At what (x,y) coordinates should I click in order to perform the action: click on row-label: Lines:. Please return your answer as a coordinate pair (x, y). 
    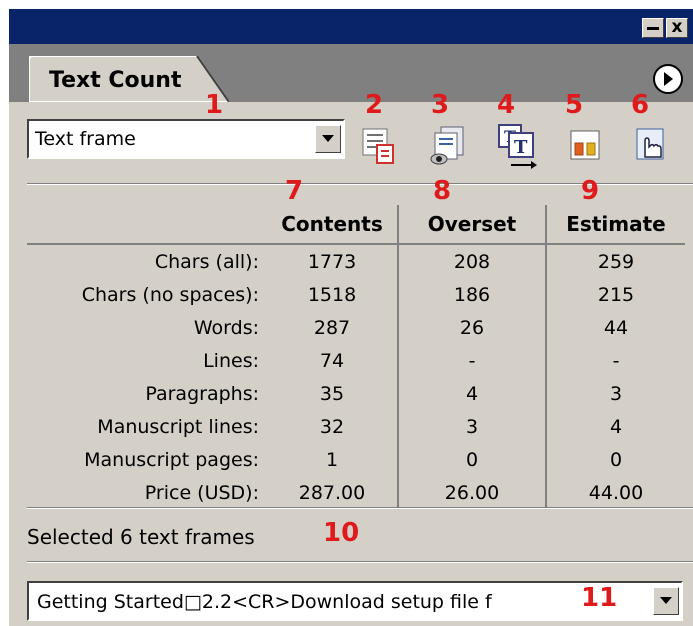
    Looking at the image, I should click on (231, 360).